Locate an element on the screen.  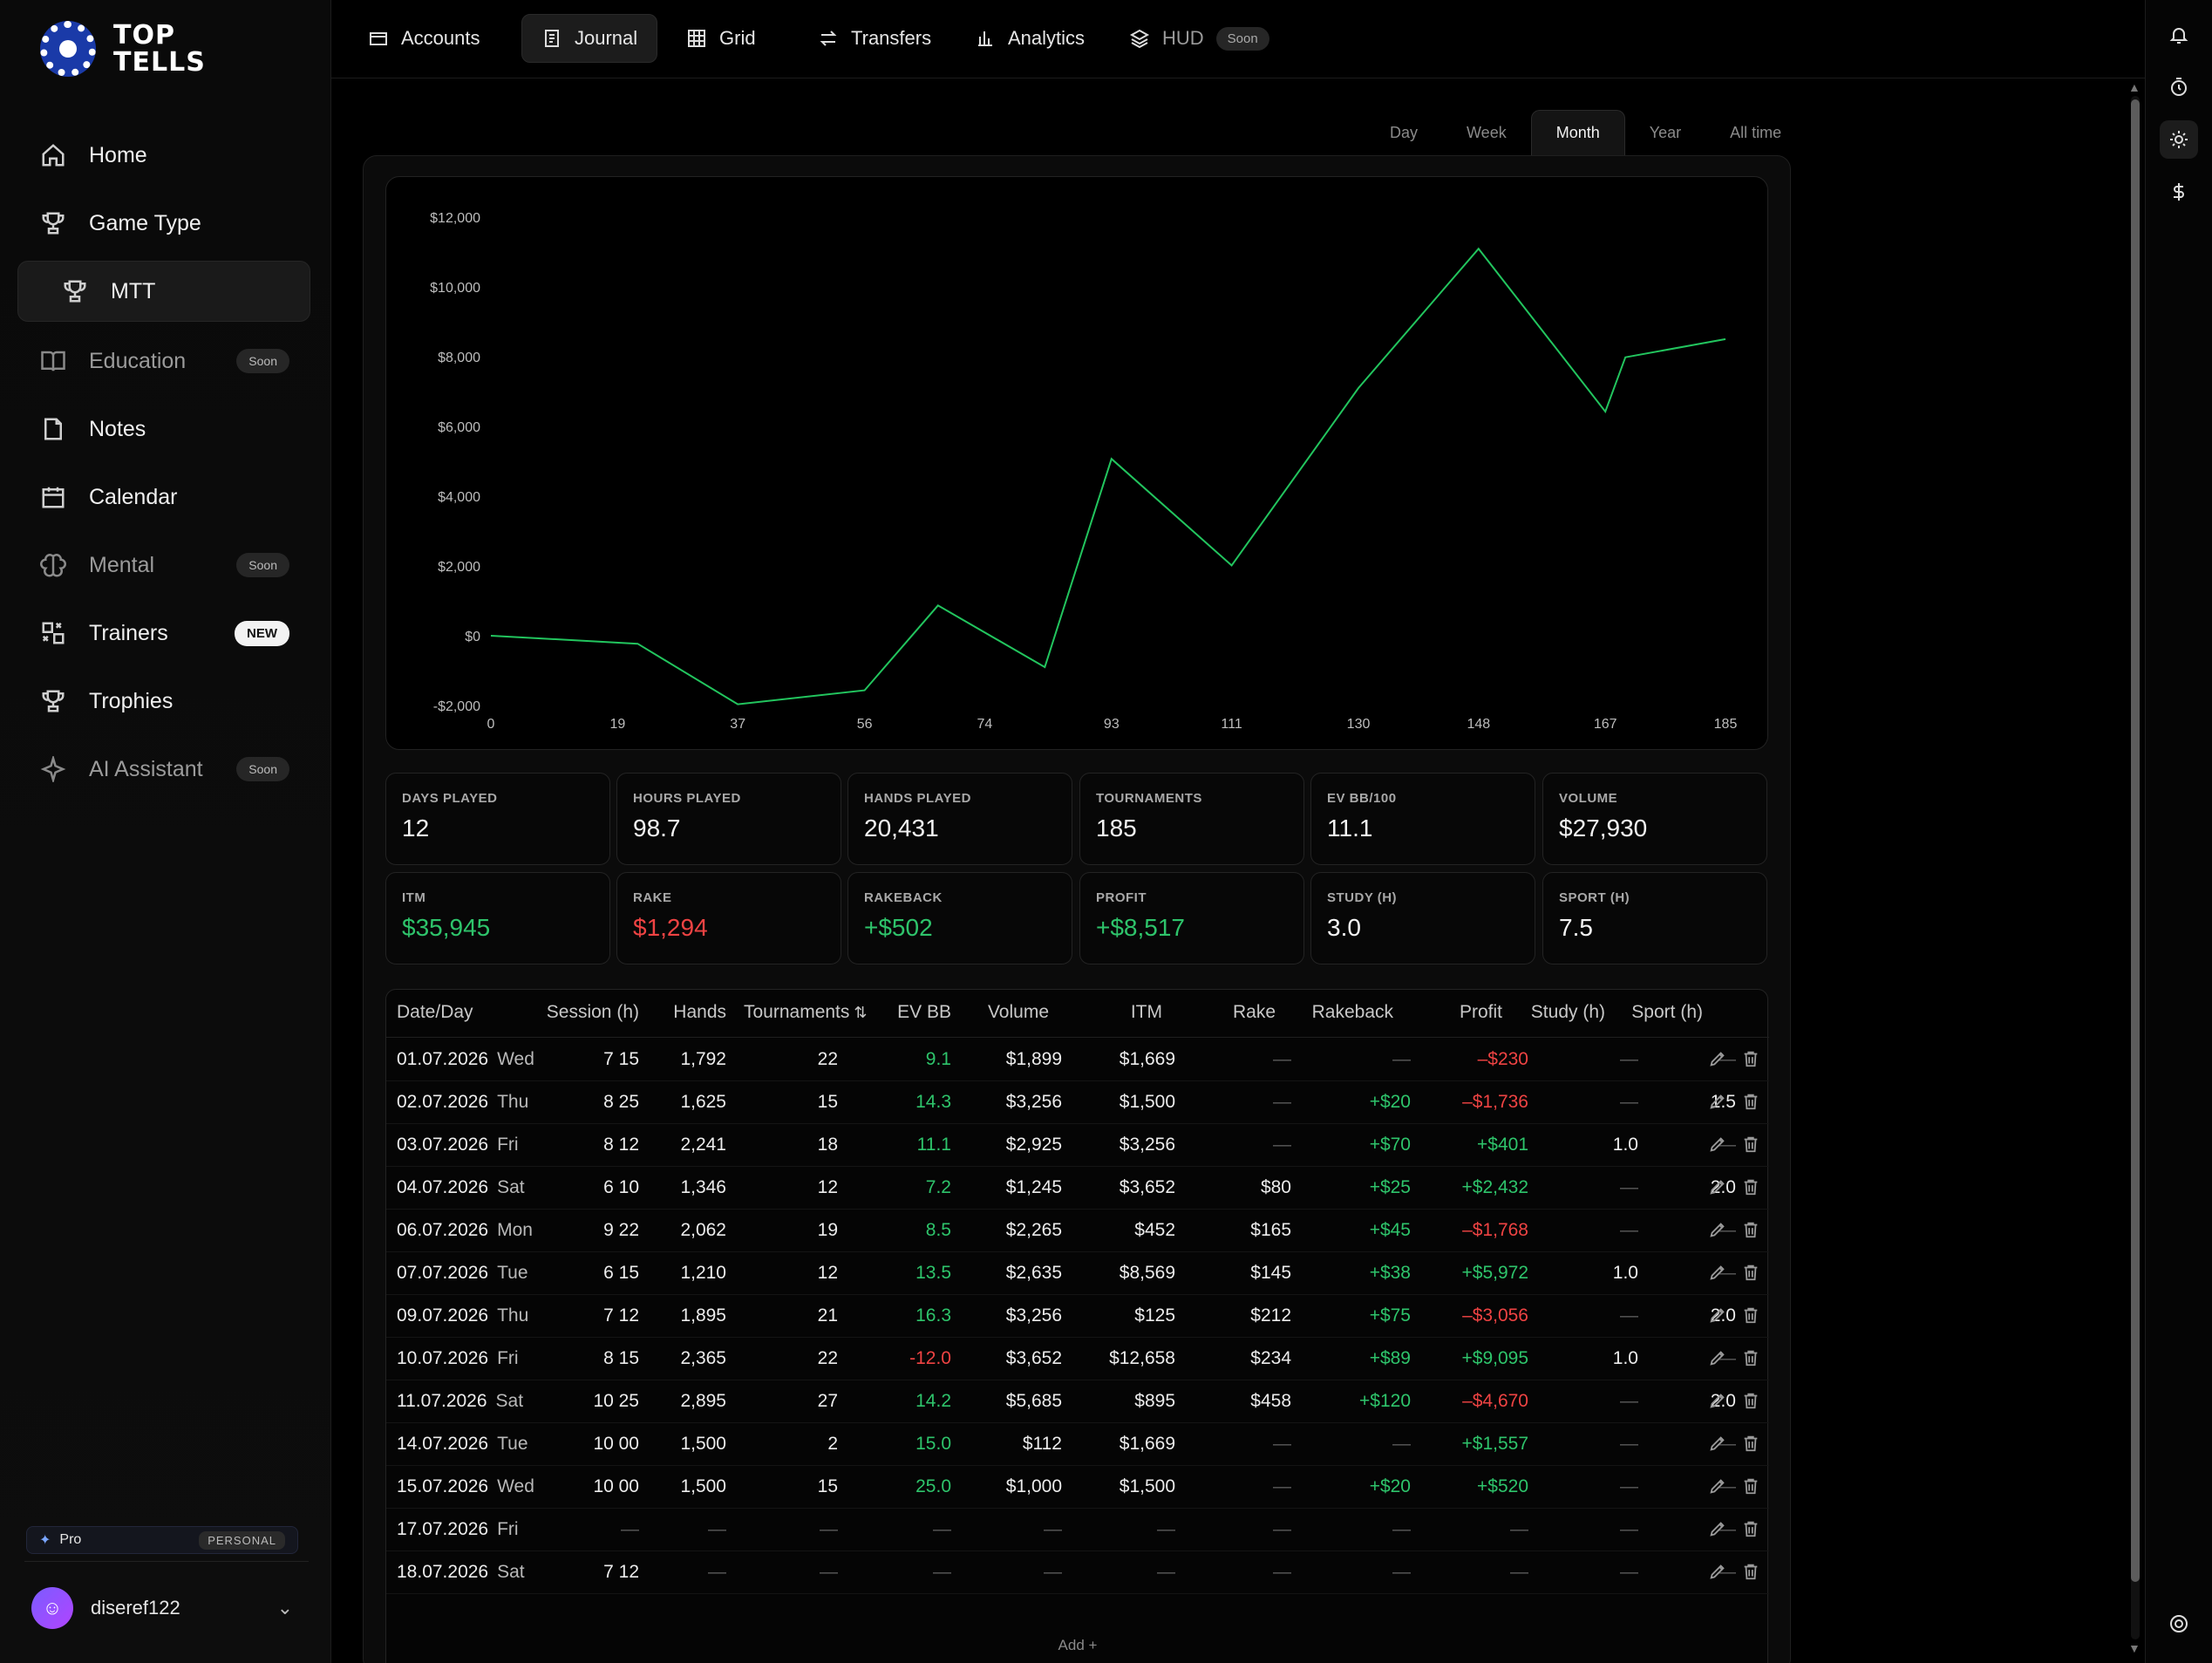
sidebar-item-calendar: Calendar is located at coordinates (163, 498).